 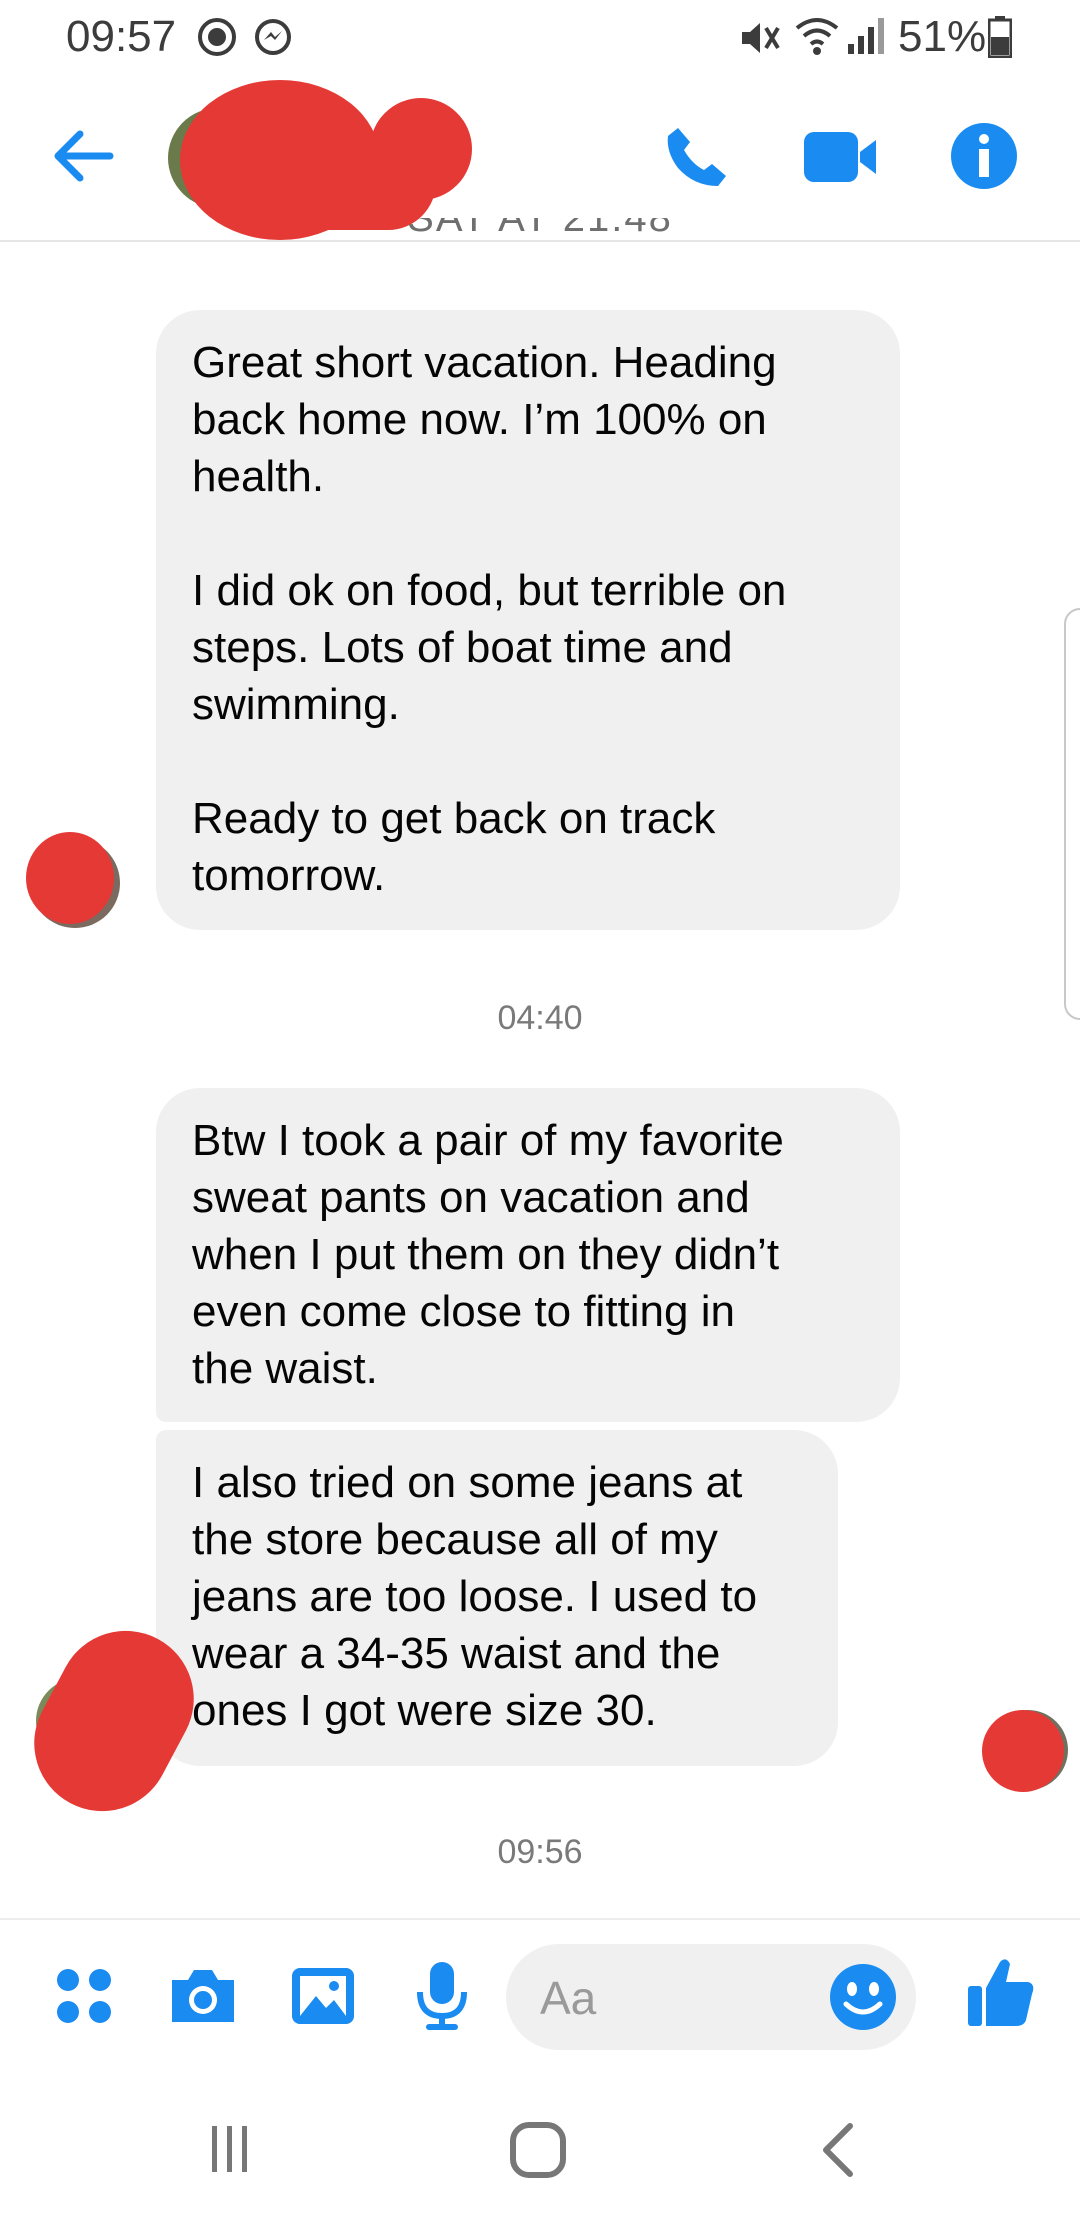 I want to click on gallery-icon, so click(x=323, y=1996).